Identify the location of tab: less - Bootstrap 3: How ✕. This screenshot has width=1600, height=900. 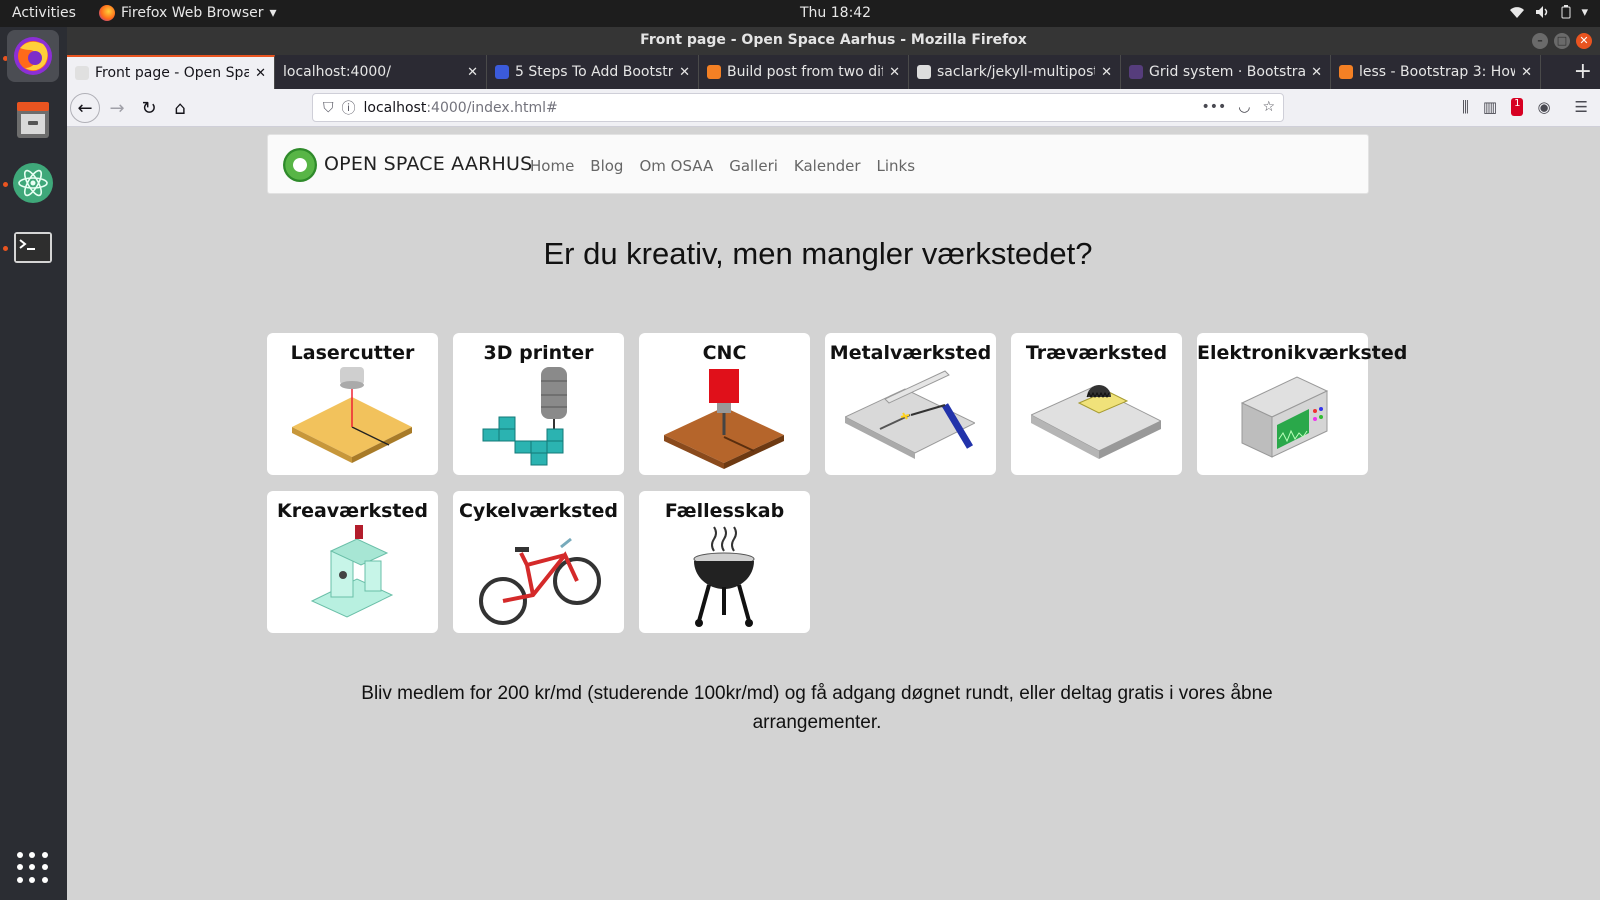
(1436, 72).